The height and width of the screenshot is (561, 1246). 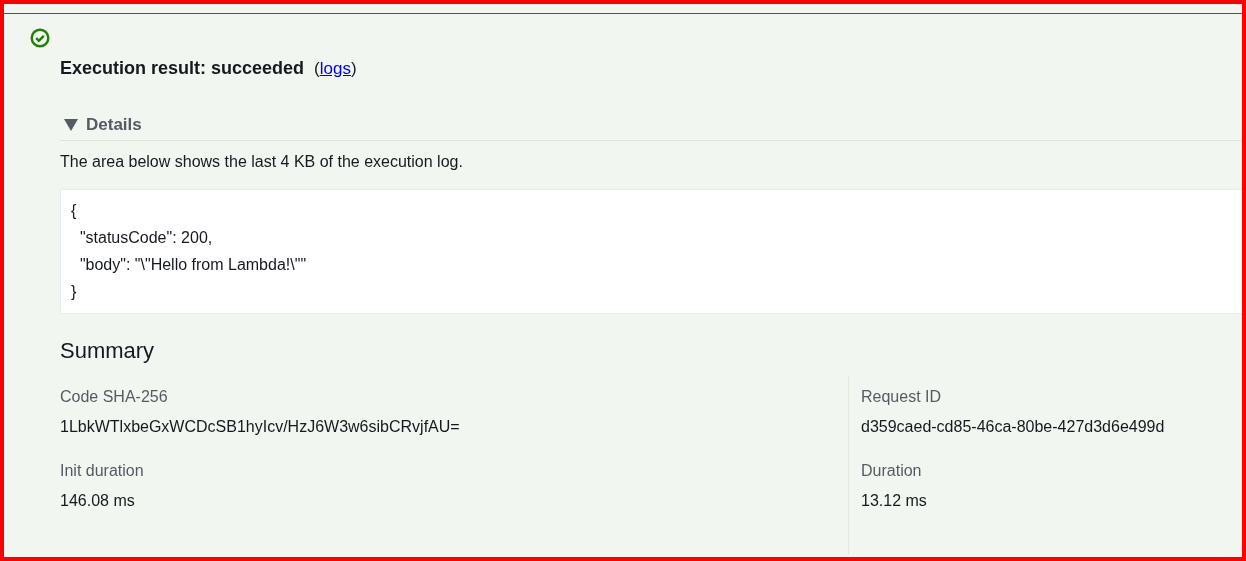 What do you see at coordinates (902, 397) in the screenshot?
I see `field-label: Request ID` at bounding box center [902, 397].